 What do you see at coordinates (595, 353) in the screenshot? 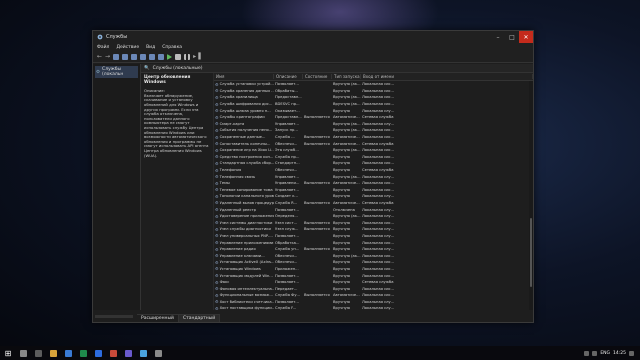
I see `volume-icon` at bounding box center [595, 353].